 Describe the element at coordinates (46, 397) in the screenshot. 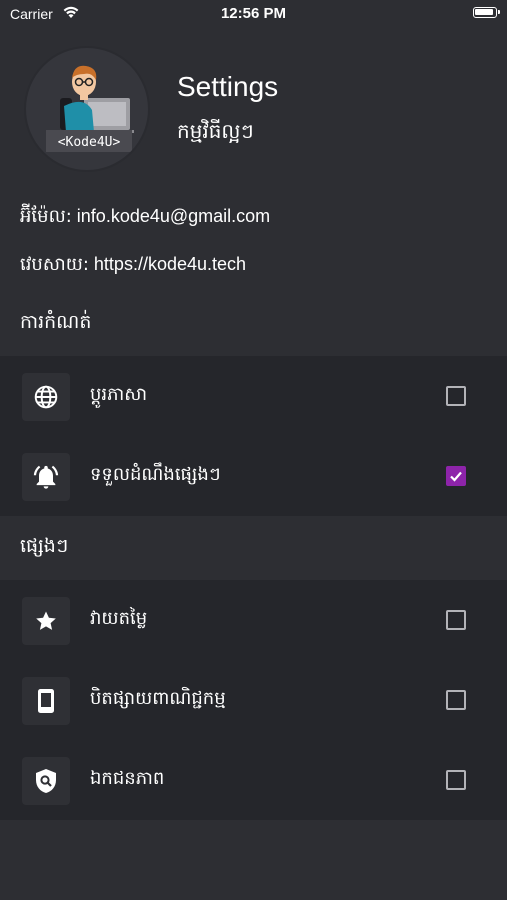

I see `globe-icon` at that location.